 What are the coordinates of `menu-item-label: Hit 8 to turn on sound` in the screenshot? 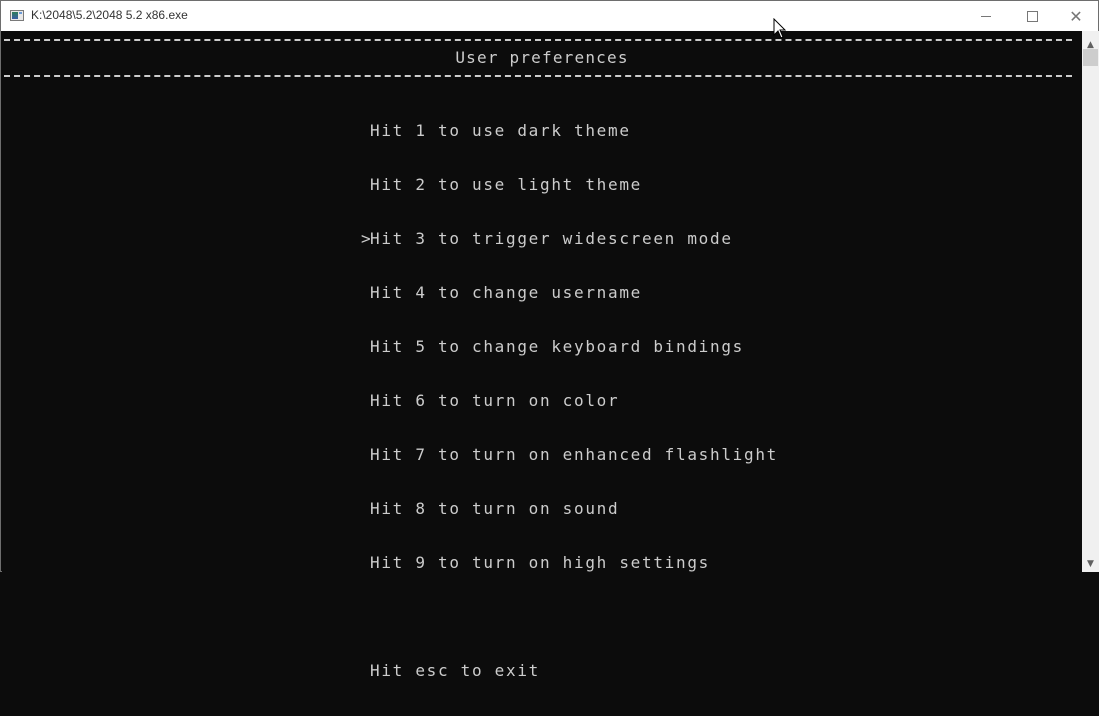 It's located at (495, 508).